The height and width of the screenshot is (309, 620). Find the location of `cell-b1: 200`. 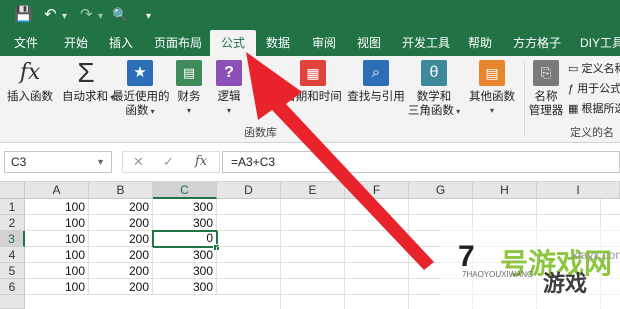

cell-b1: 200 is located at coordinates (121, 207).